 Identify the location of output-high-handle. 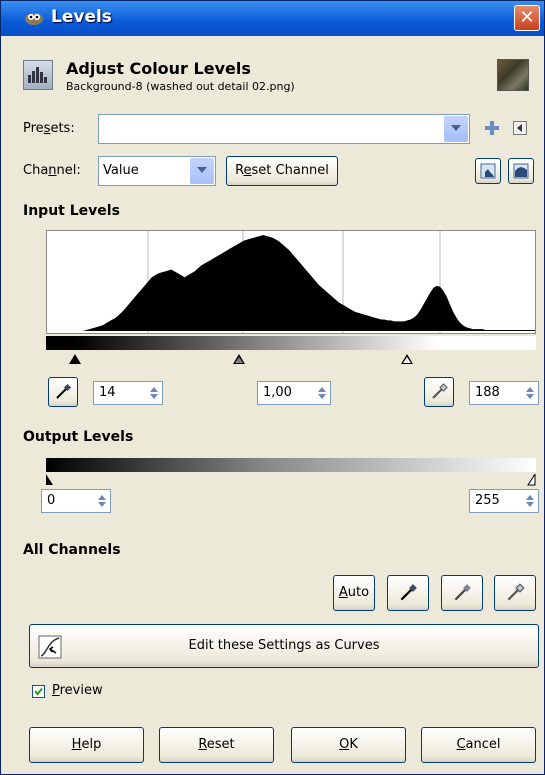
(532, 480).